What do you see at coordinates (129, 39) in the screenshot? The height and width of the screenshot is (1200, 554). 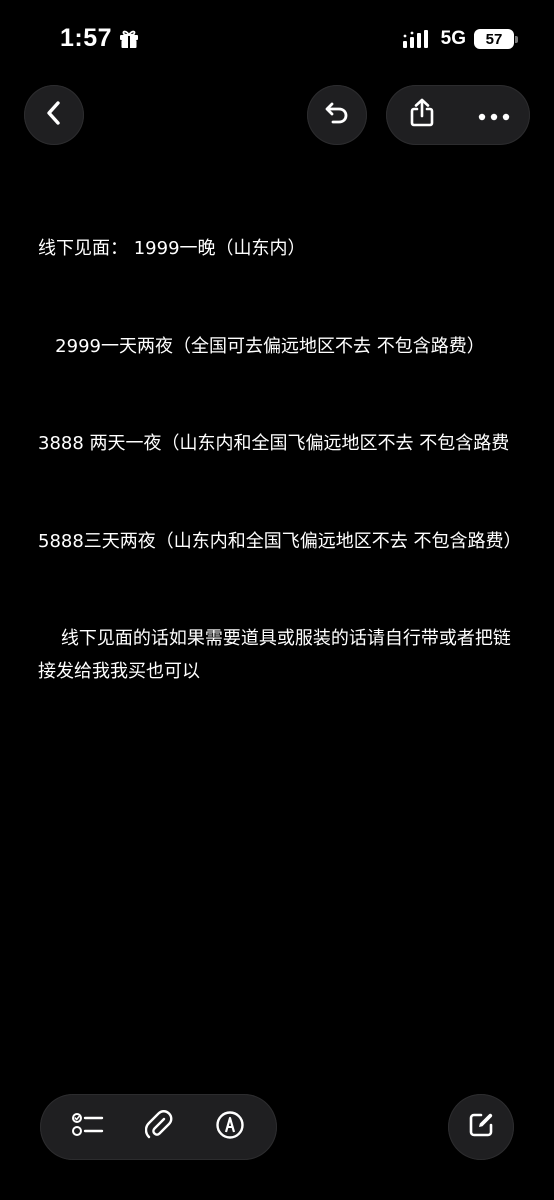 I see `gift-icon` at bounding box center [129, 39].